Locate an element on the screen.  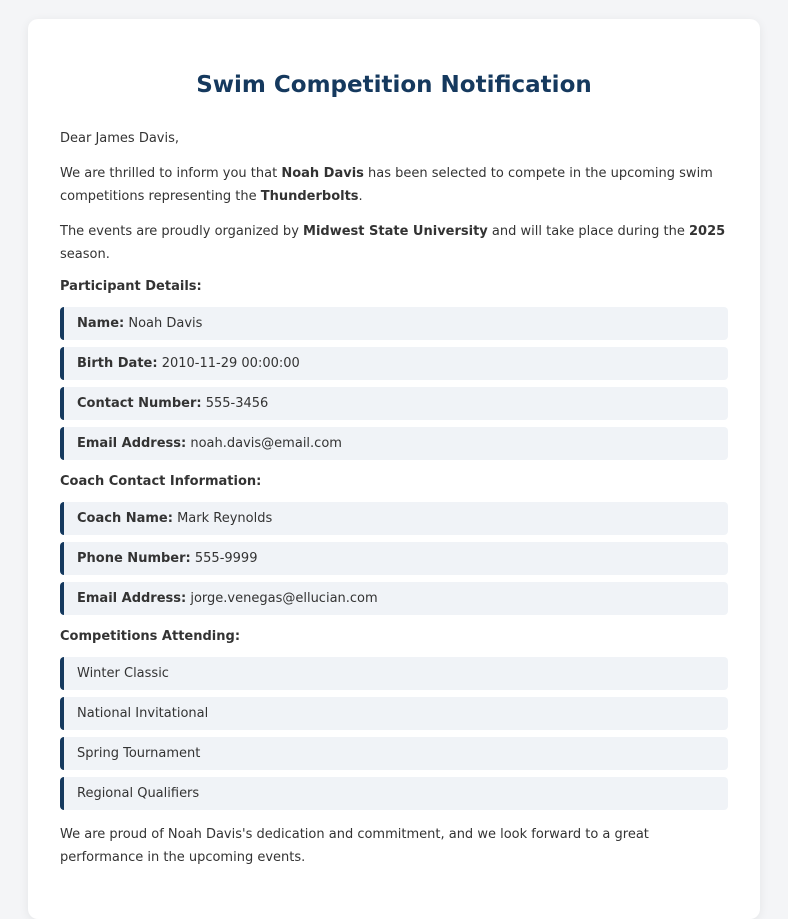
organizer-text-1: The events are proudly organized by is located at coordinates (182, 231).